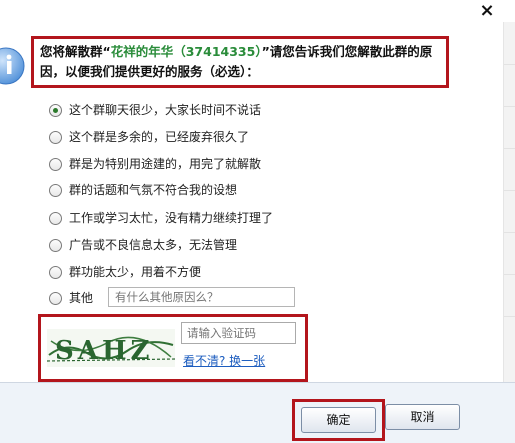  I want to click on dialog-footer: 确定 取消, so click(257, 412).